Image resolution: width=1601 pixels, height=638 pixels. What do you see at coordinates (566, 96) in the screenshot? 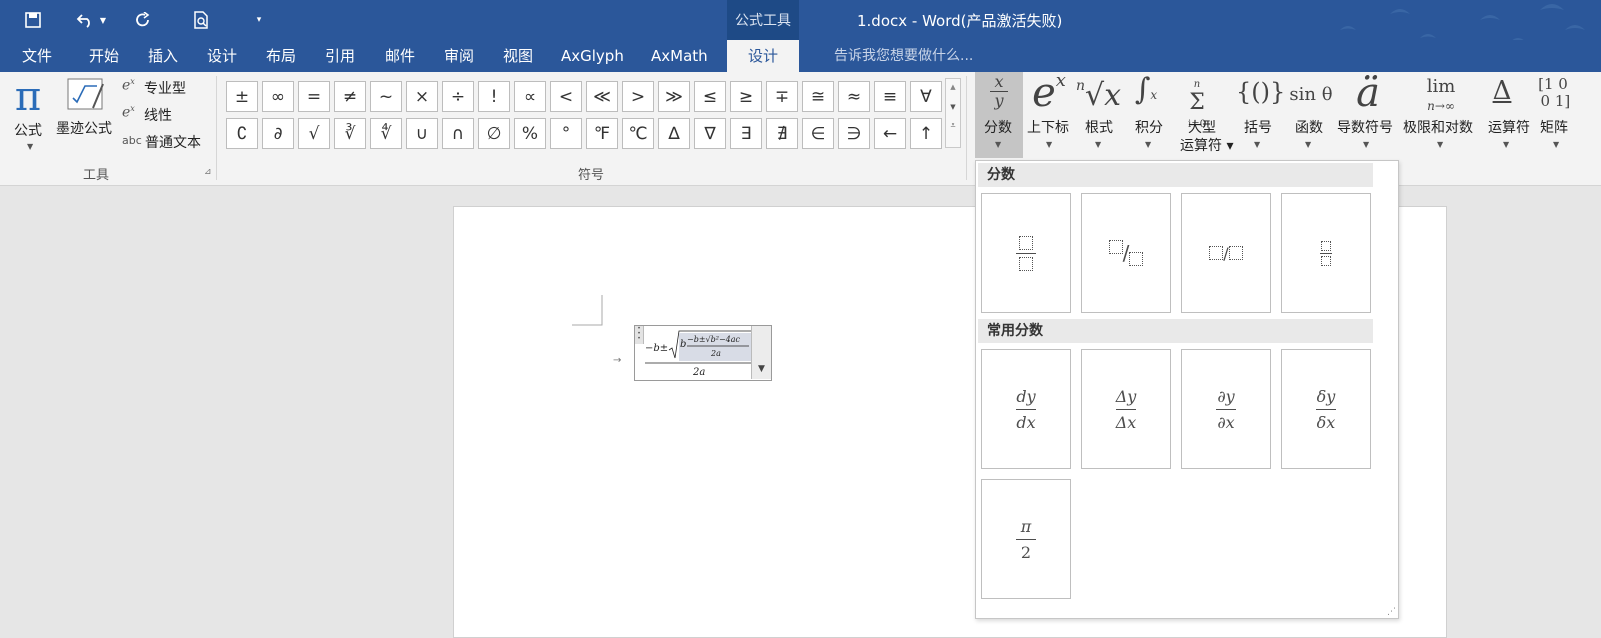
I see `symbol-button: <` at bounding box center [566, 96].